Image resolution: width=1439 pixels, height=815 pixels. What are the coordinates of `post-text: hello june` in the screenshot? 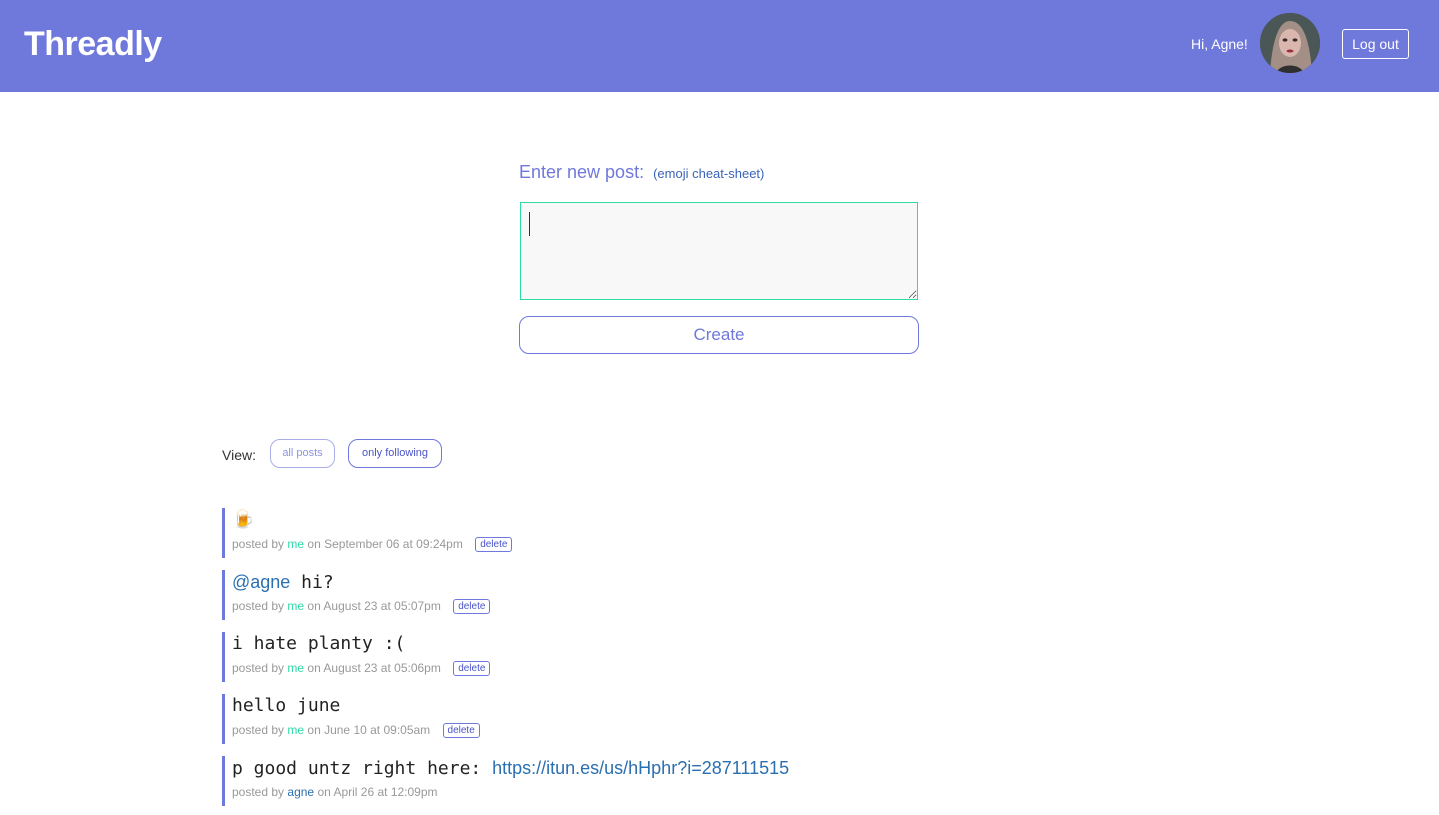 It's located at (286, 705).